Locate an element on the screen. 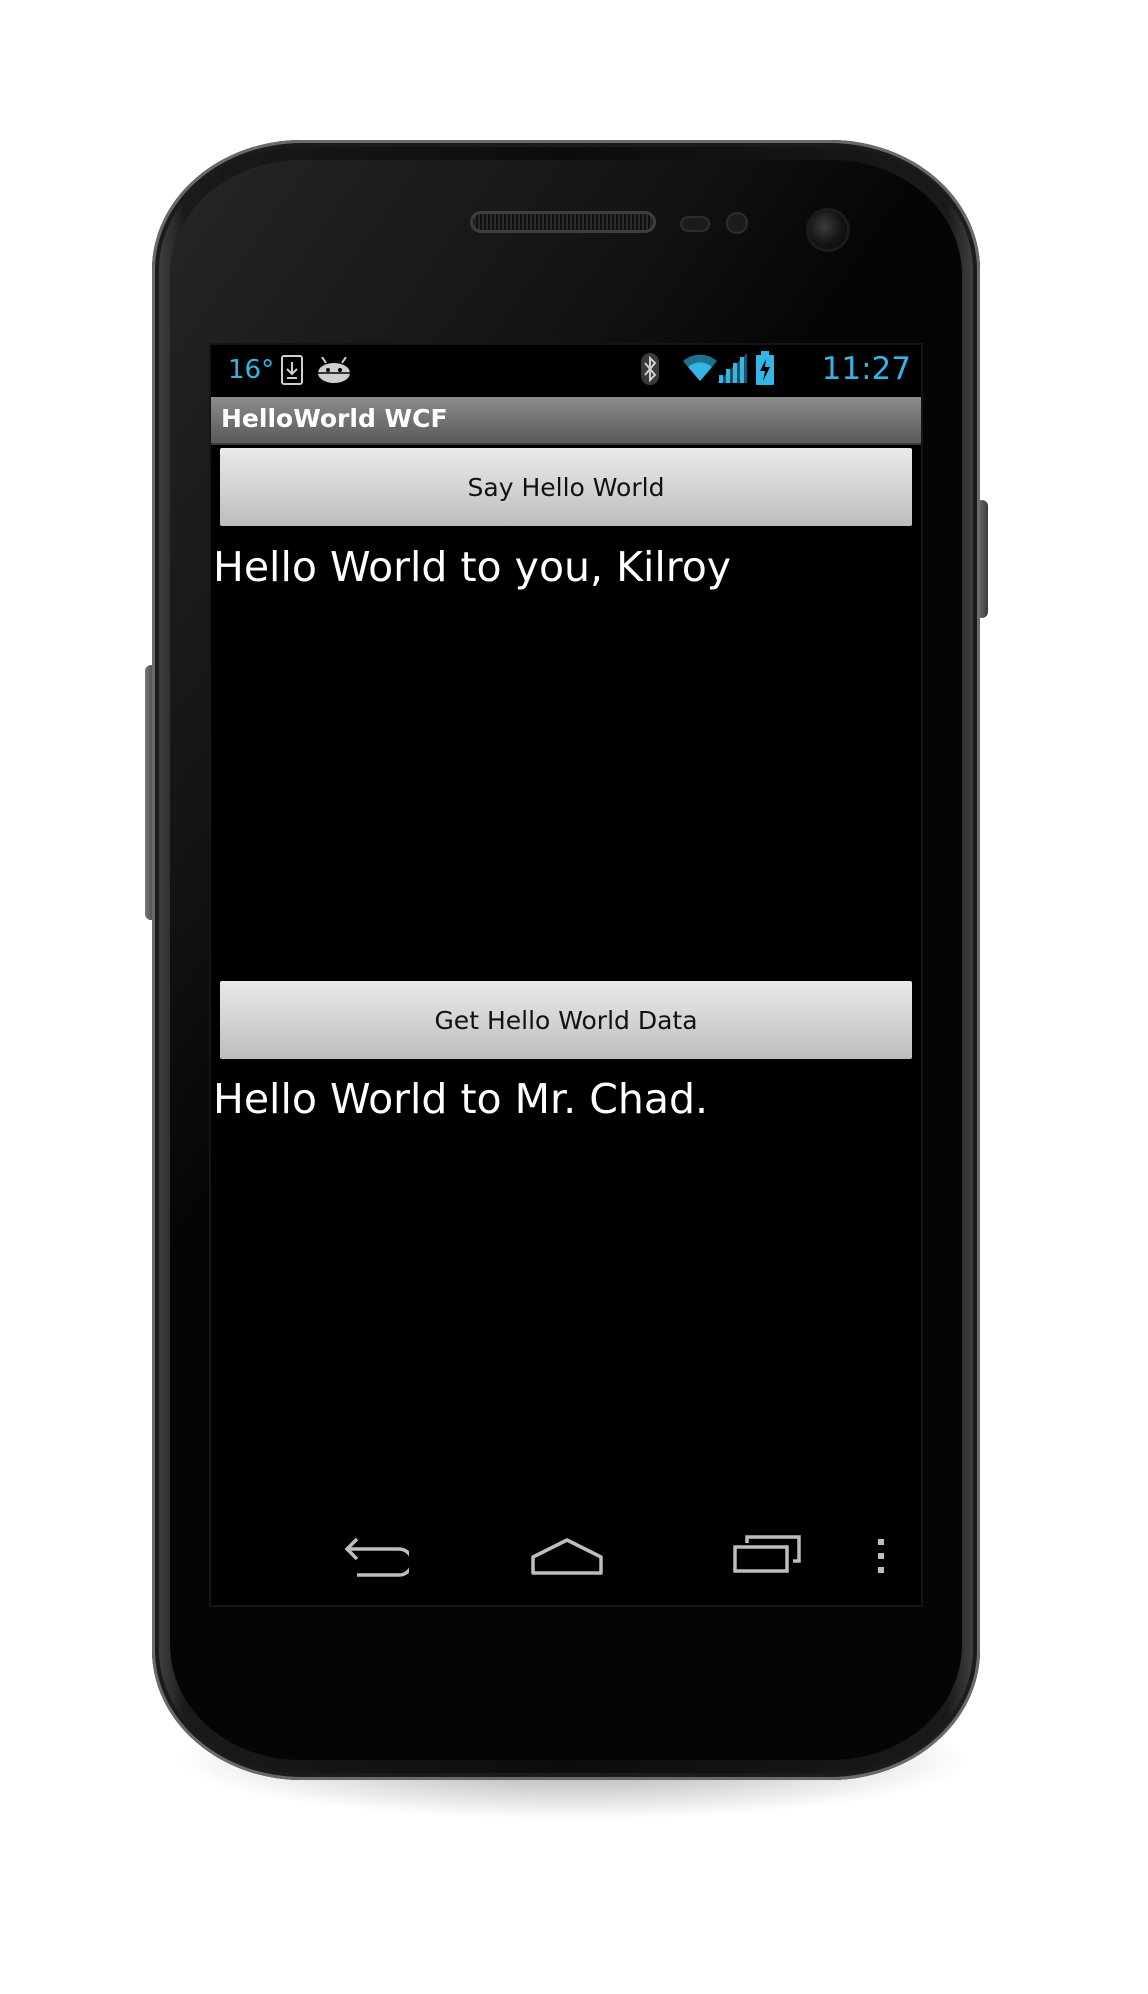 This screenshot has width=1148, height=1994. status-temperature: 16° is located at coordinates (251, 370).